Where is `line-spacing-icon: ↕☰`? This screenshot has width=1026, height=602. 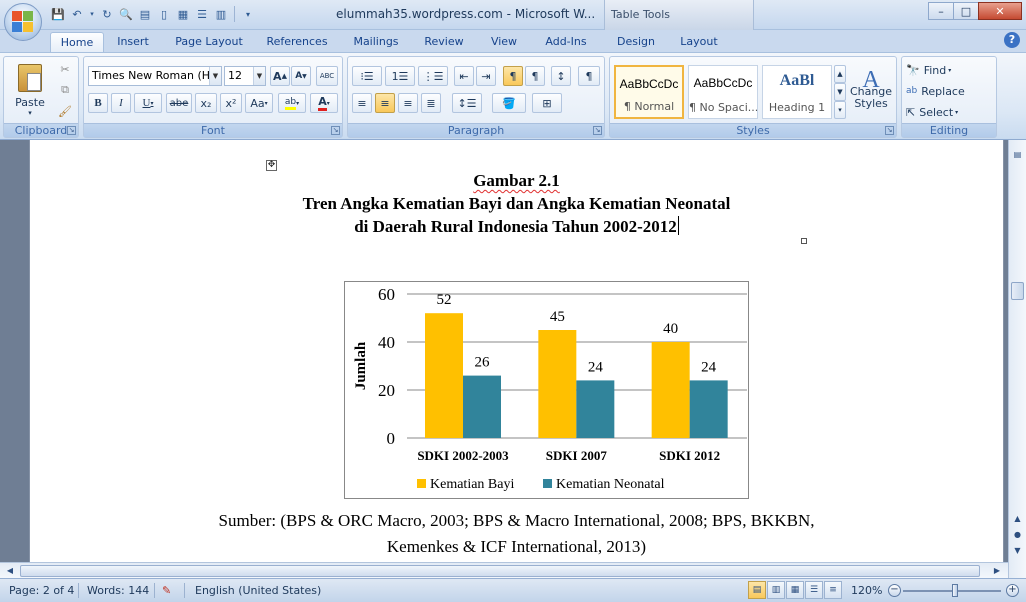 line-spacing-icon: ↕☰ is located at coordinates (467, 103).